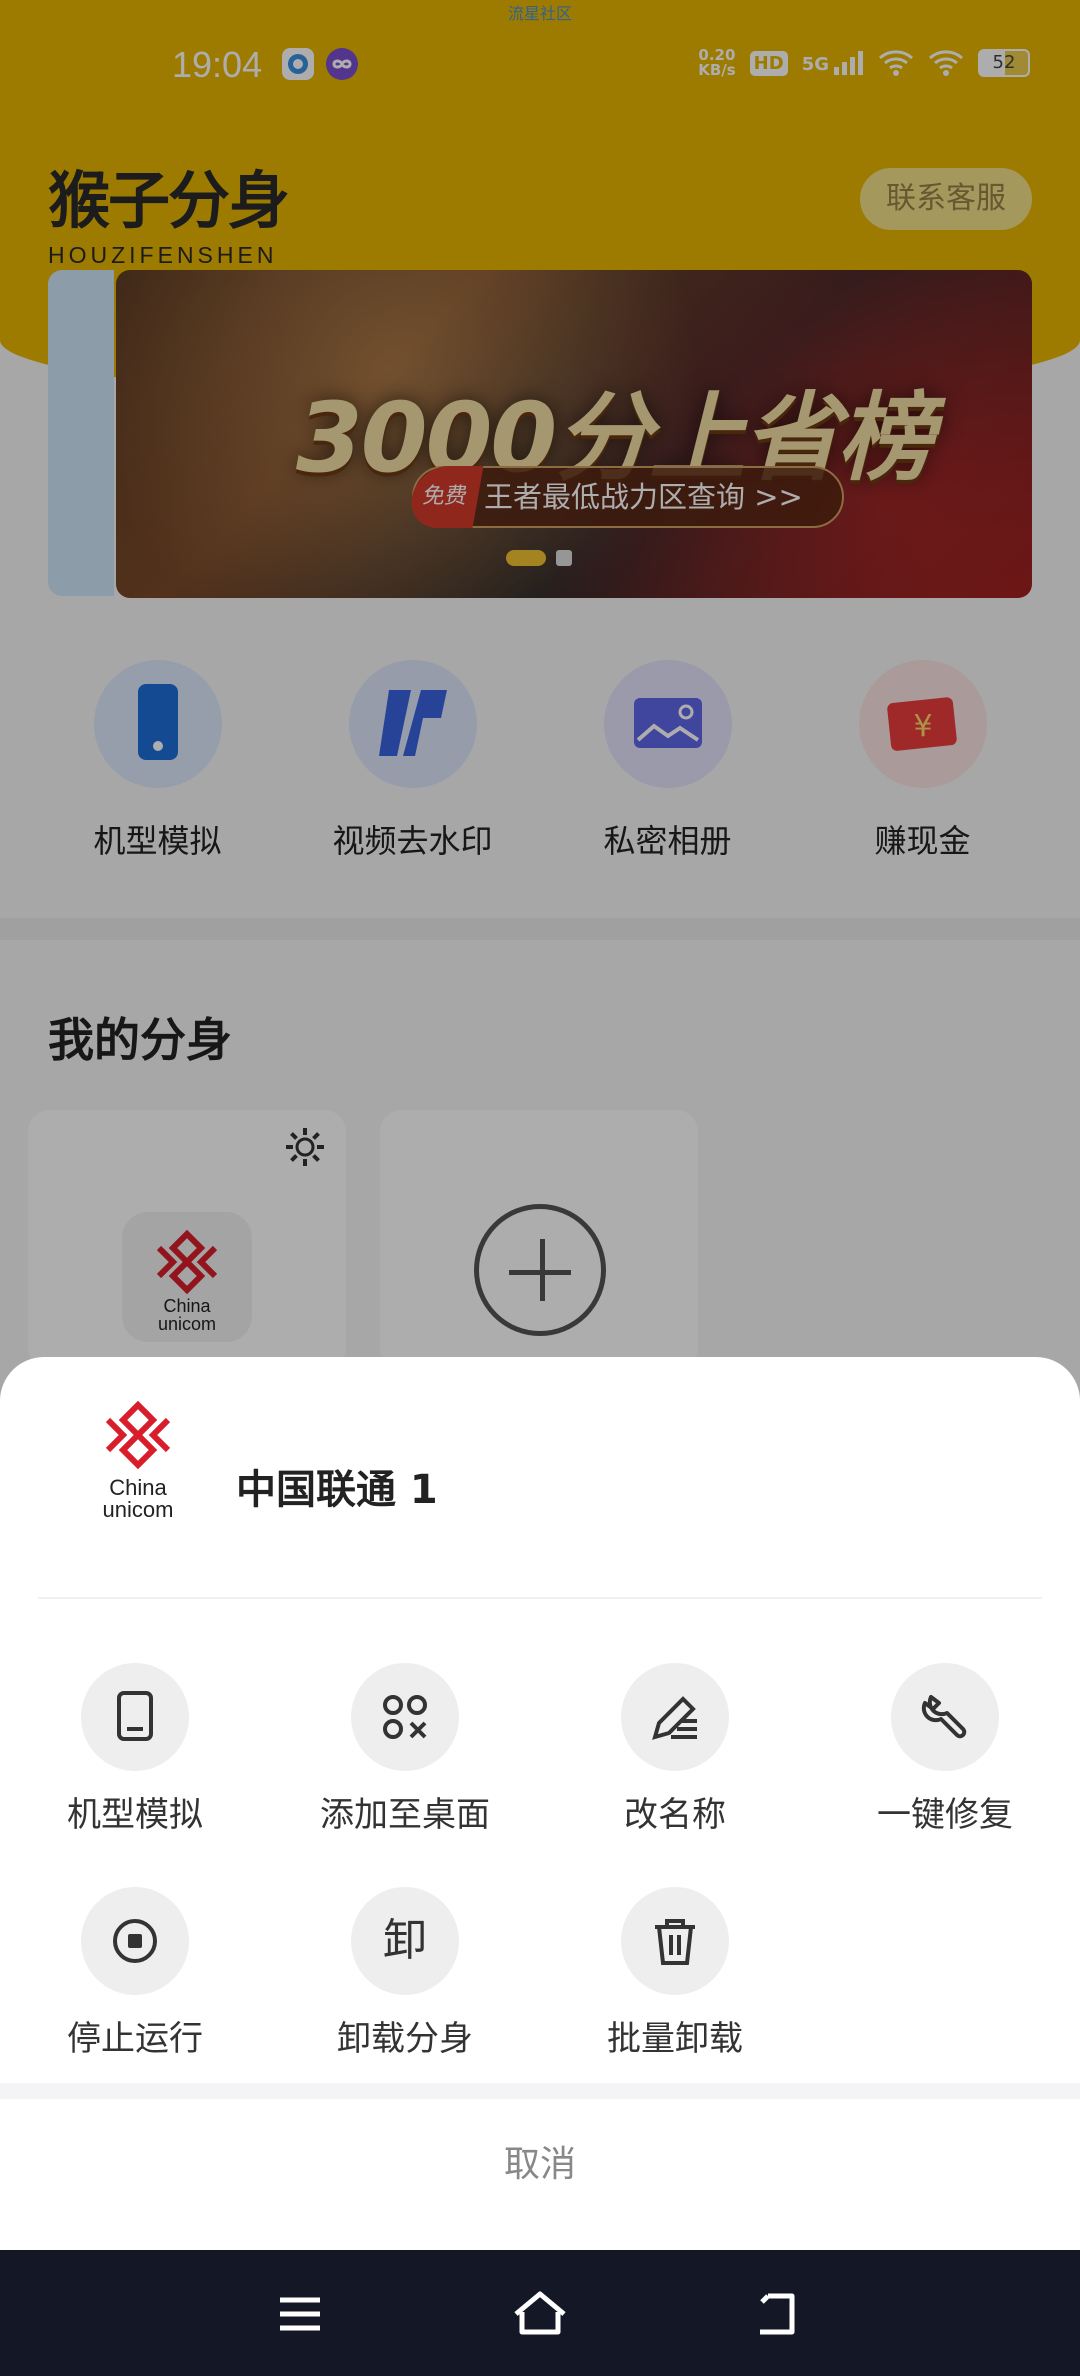 This screenshot has width=1080, height=2376. I want to click on menu-icon, so click(300, 2314).